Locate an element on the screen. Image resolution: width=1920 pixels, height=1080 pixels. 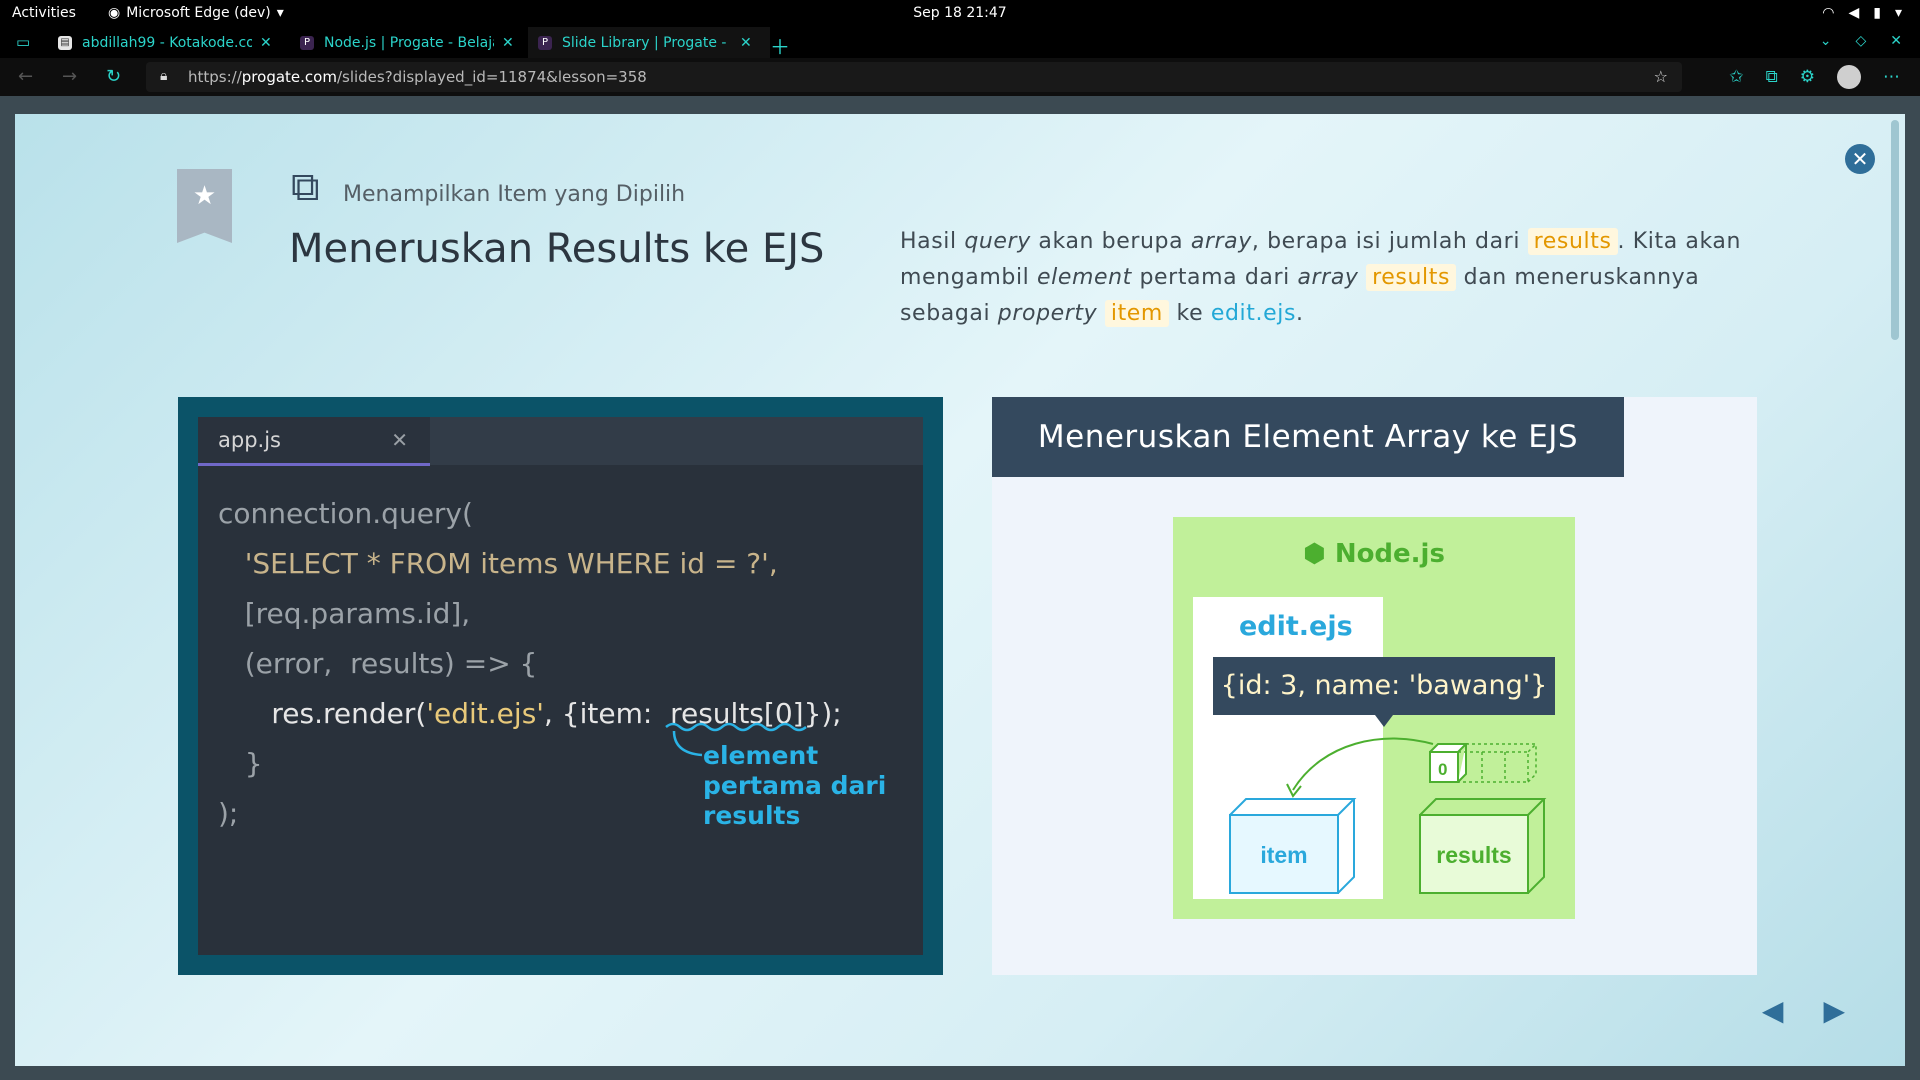
tab-strip-controls: ⌄ ◇ ✕ is located at coordinates (1861, 41).